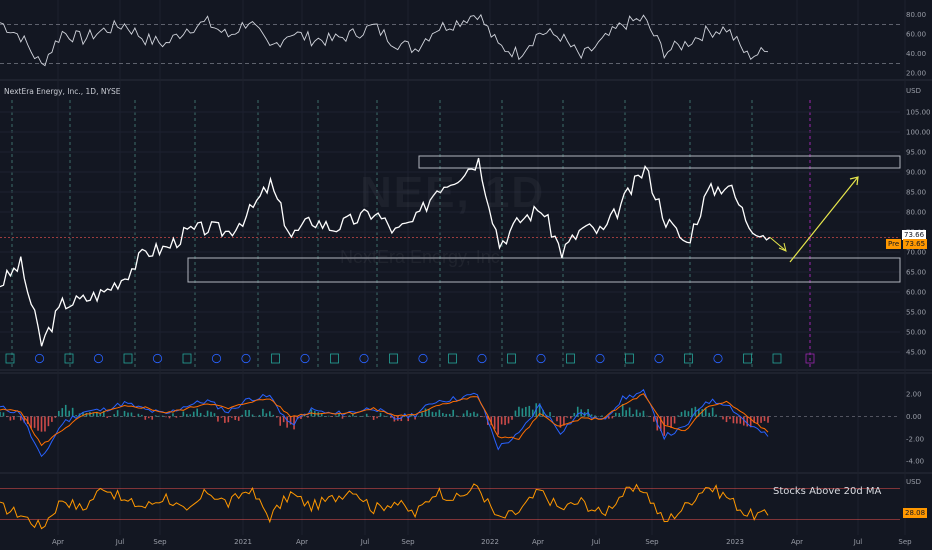  I want to click on x-tick-label: 2023, so click(735, 542).